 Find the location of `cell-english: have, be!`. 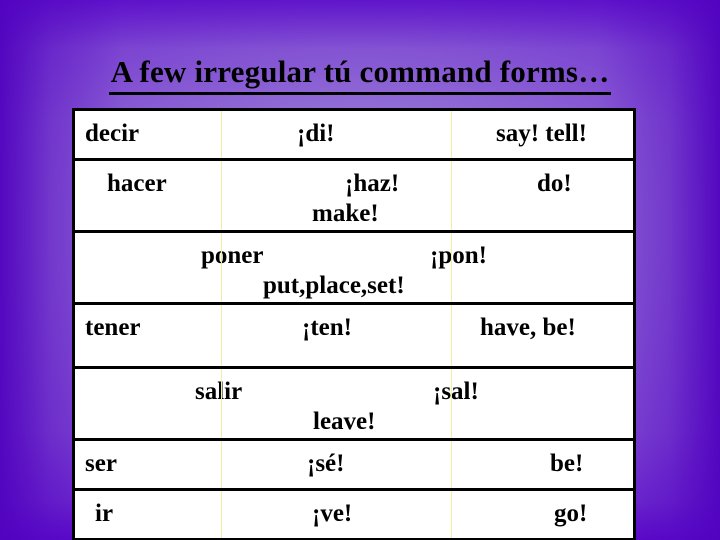

cell-english: have, be! is located at coordinates (528, 327).